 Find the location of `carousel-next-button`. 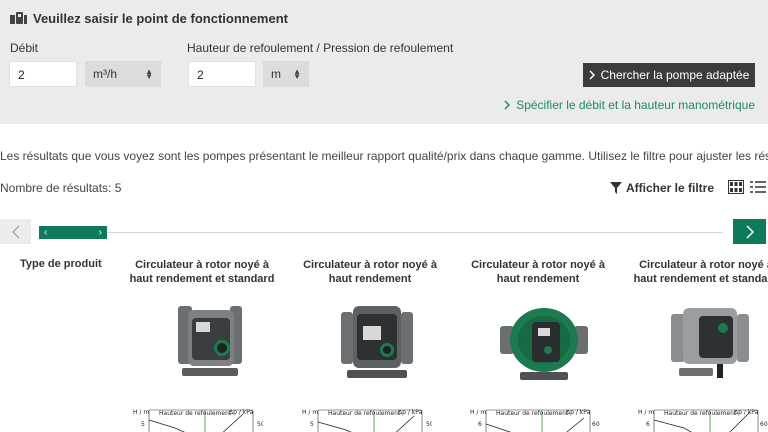

carousel-next-button is located at coordinates (749, 231).